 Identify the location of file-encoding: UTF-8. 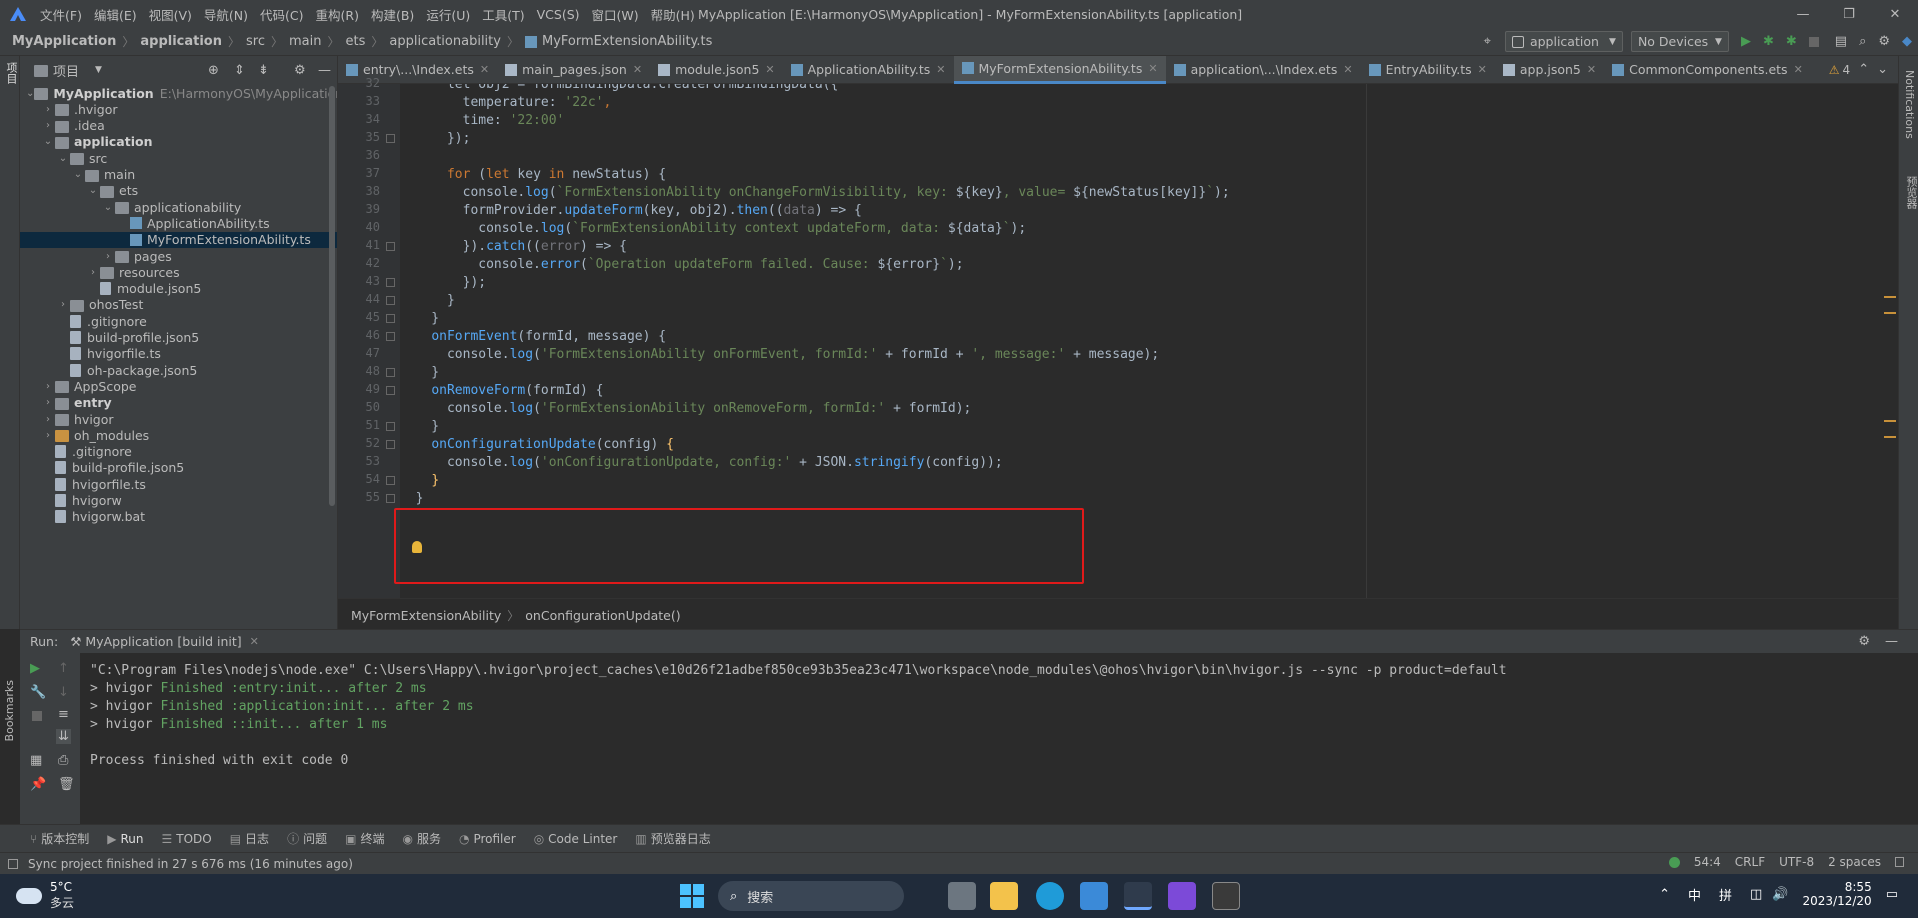
(1796, 862).